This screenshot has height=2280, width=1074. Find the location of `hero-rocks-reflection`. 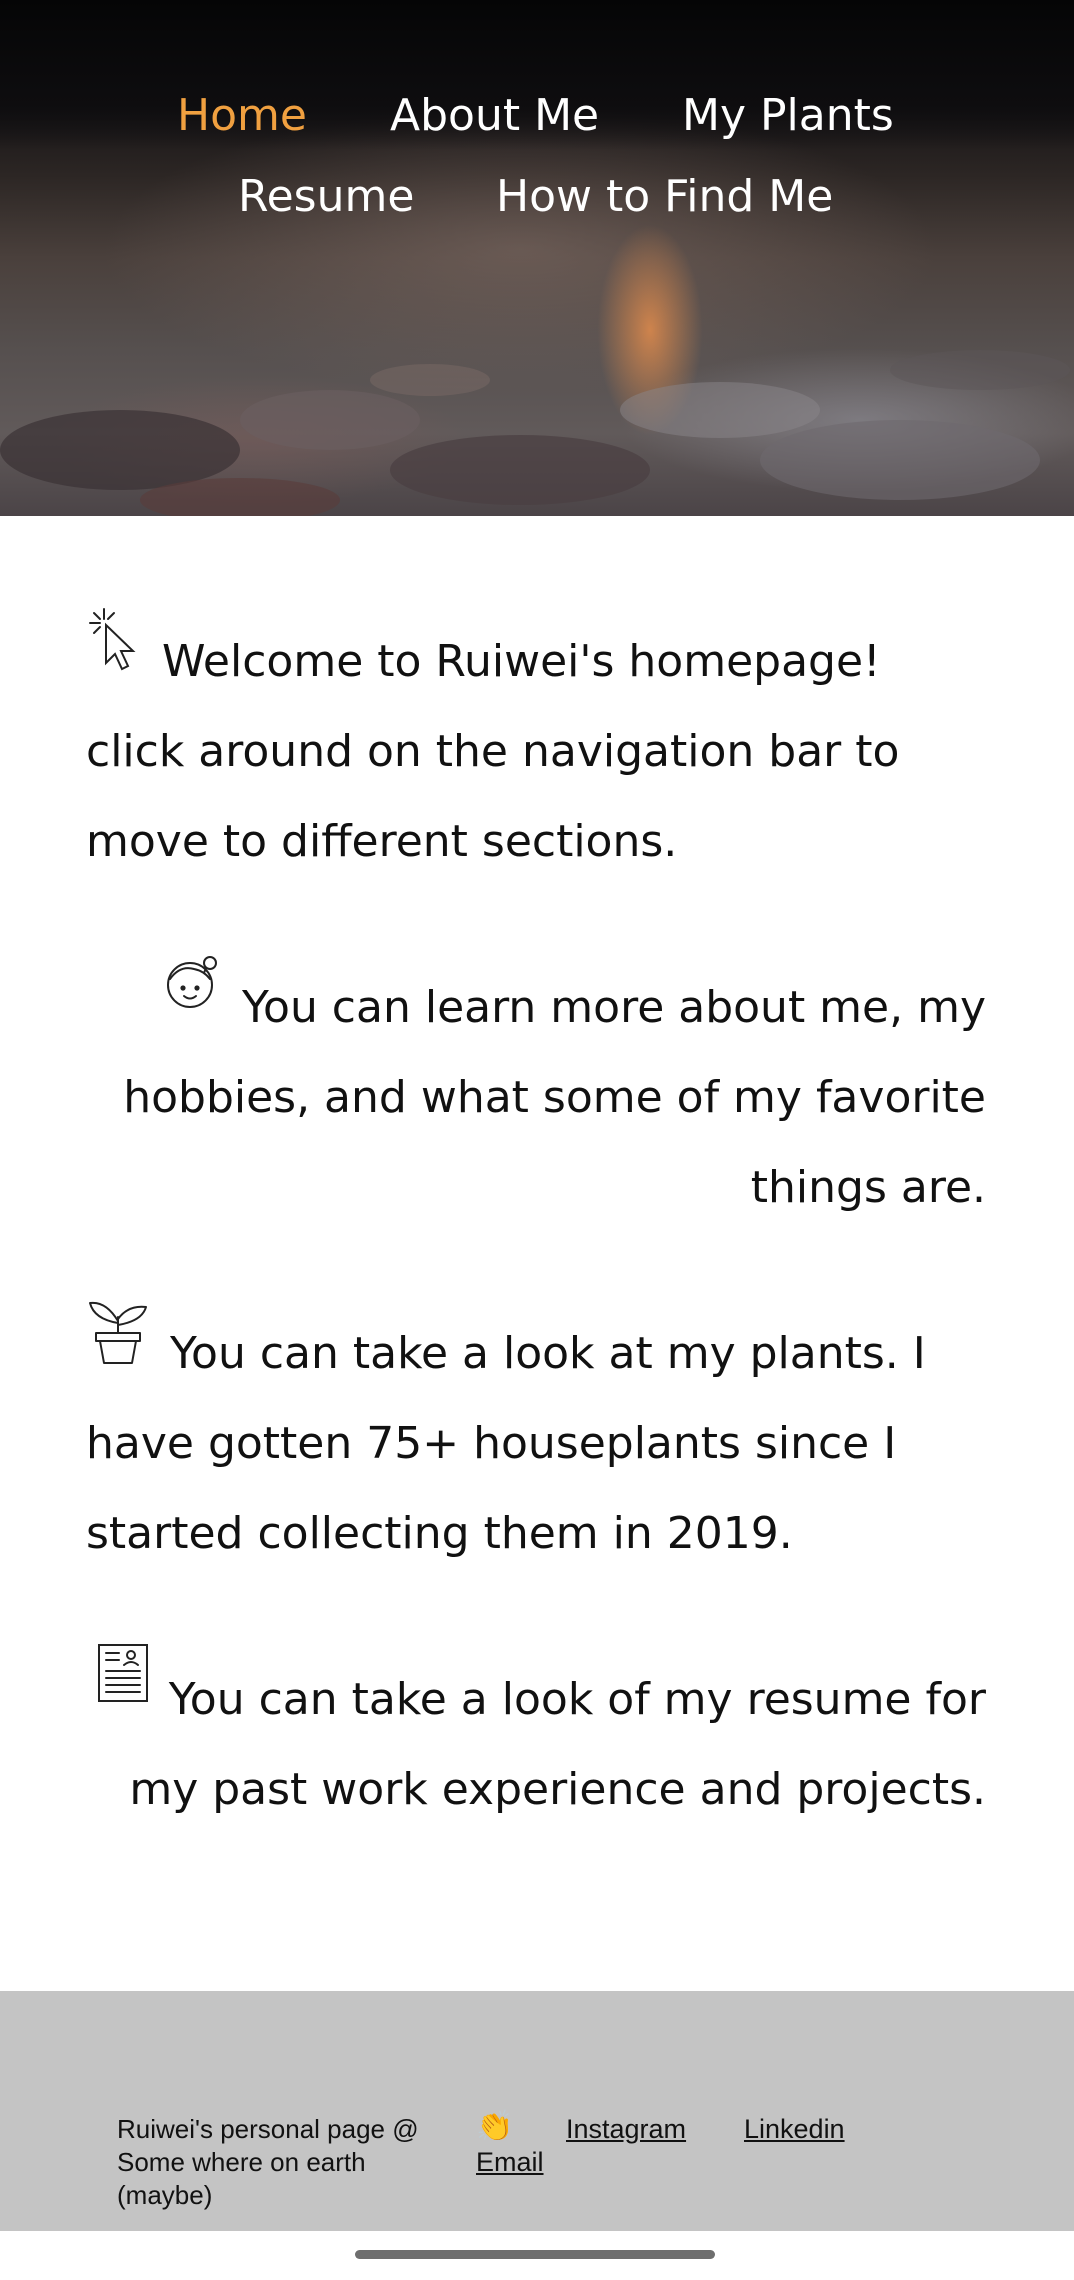

hero-rocks-reflection is located at coordinates (535, 433).